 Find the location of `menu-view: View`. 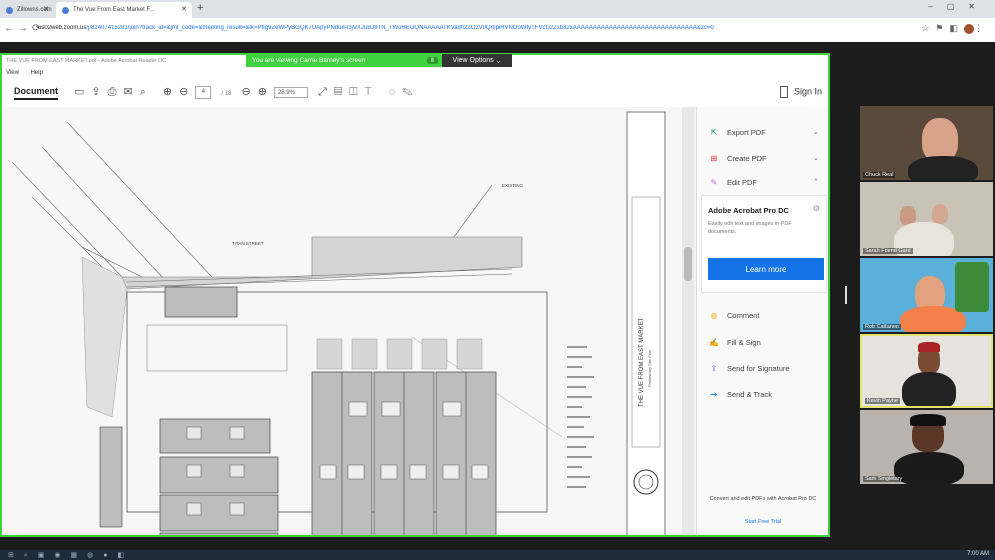

menu-view: View is located at coordinates (12, 73).